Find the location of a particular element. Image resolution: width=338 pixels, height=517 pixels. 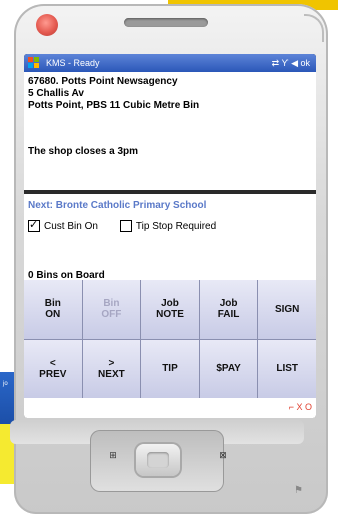

prev-button: < PREV is located at coordinates (53, 368).